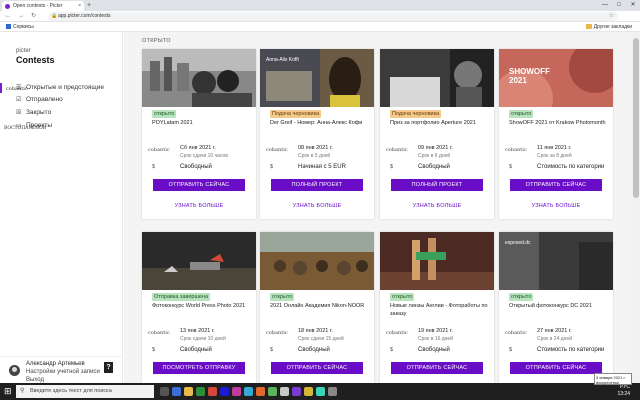 Image resolution: width=640 pixels, height=400 pixels. I want to click on bookmark-services: Сервисы, so click(20, 27).